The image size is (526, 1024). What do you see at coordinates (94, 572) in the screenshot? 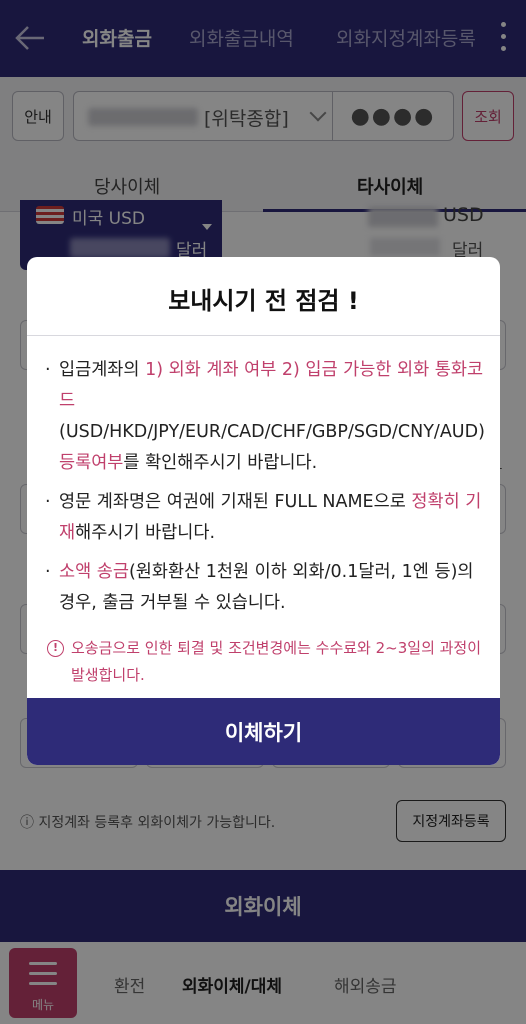
I see `check-highlight: 소액 송금` at bounding box center [94, 572].